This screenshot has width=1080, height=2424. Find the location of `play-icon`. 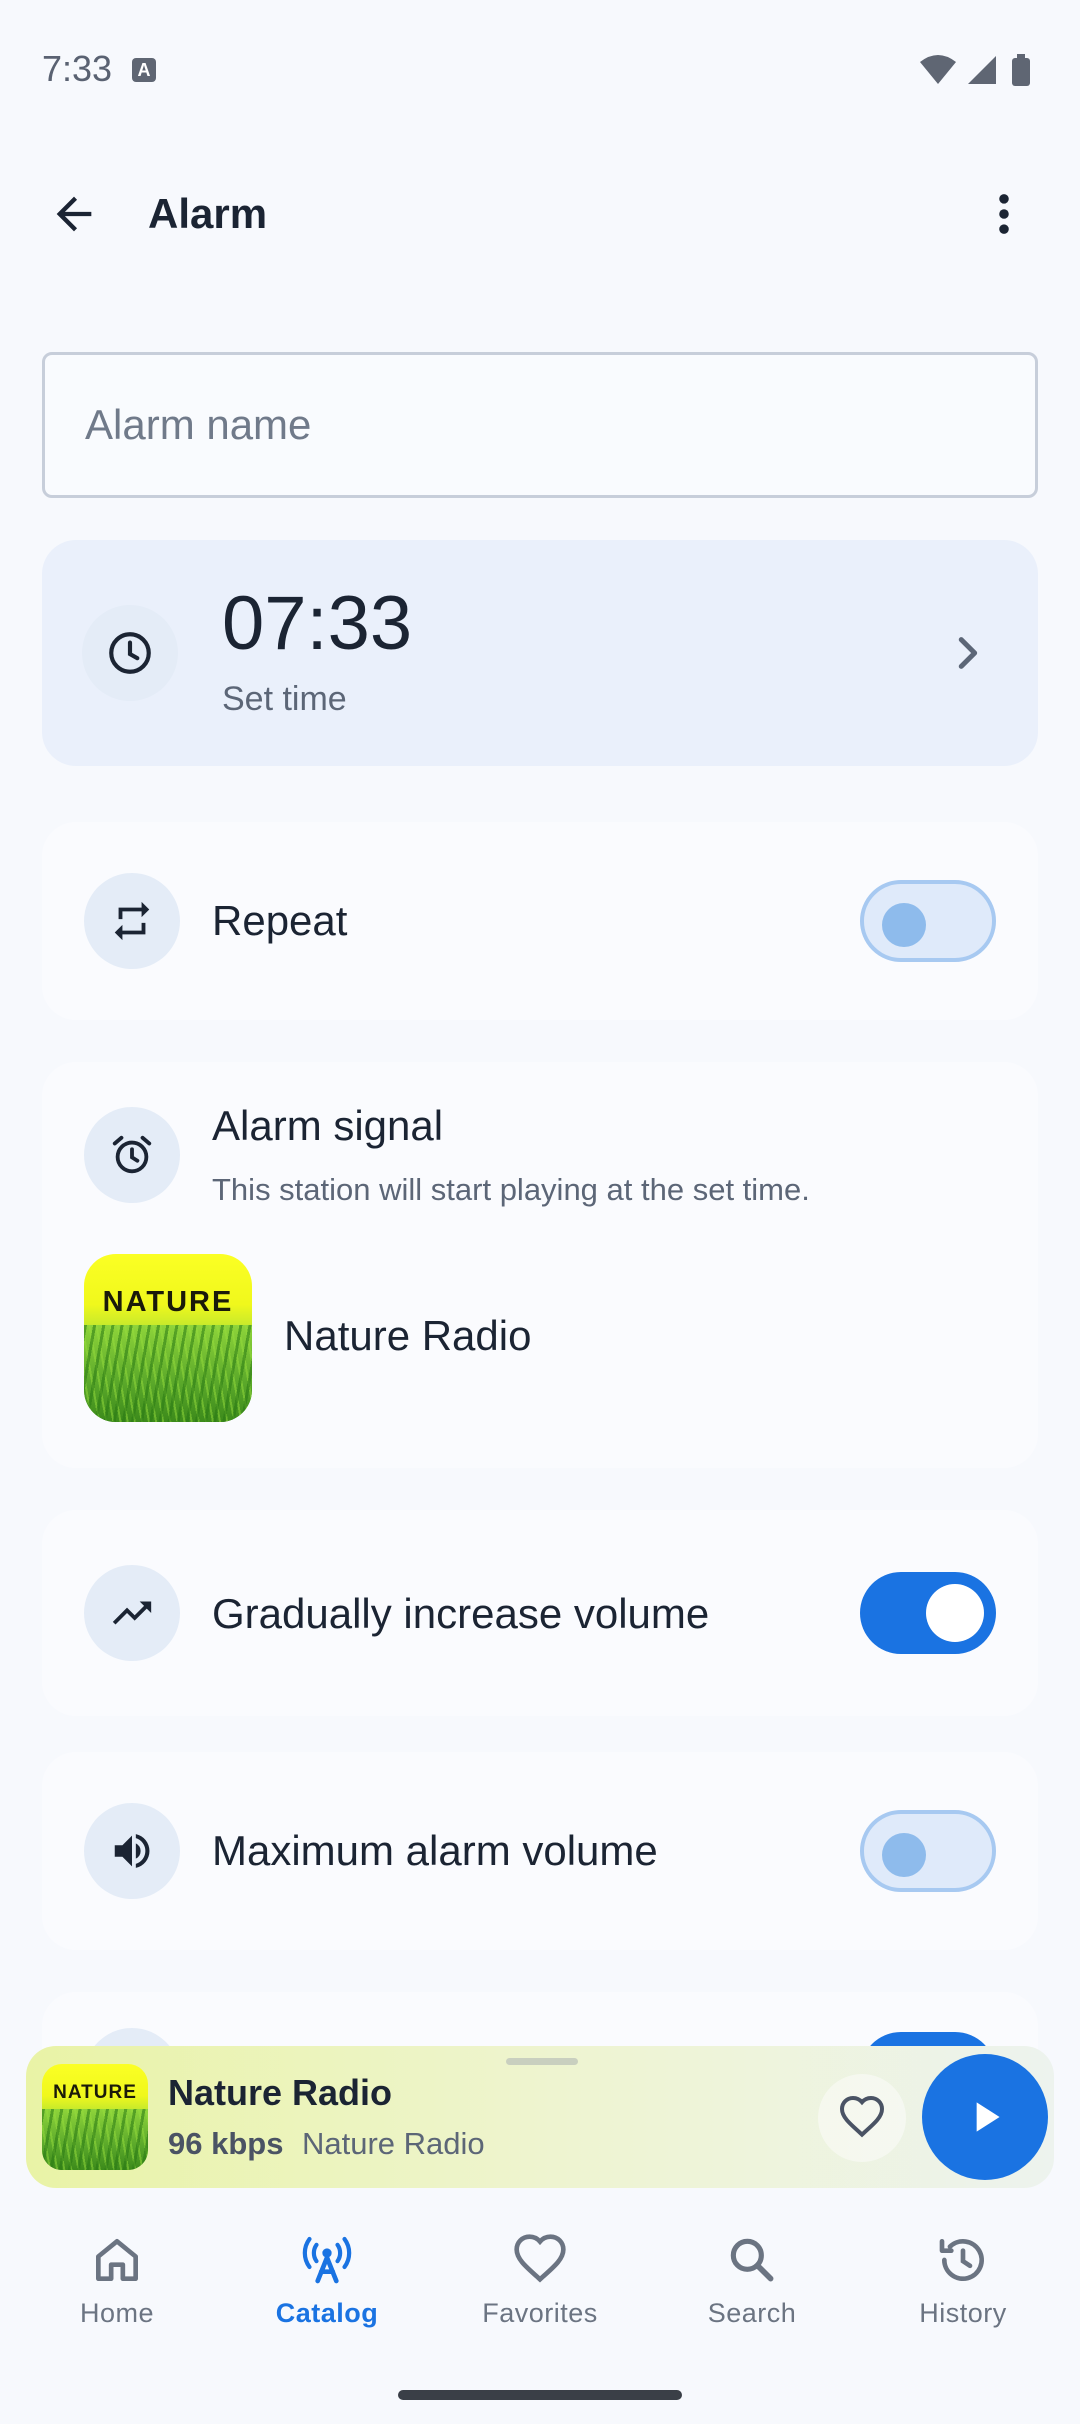

play-icon is located at coordinates (988, 2117).